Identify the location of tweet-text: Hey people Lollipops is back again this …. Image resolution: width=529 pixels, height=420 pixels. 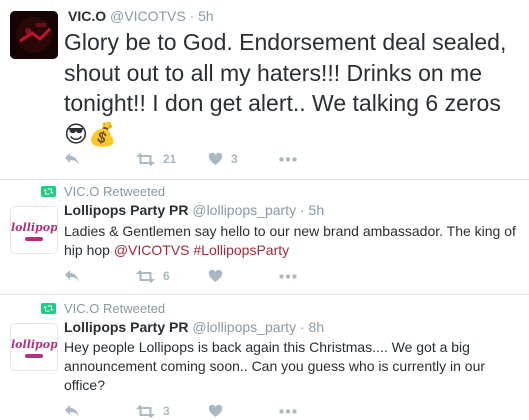
(295, 366).